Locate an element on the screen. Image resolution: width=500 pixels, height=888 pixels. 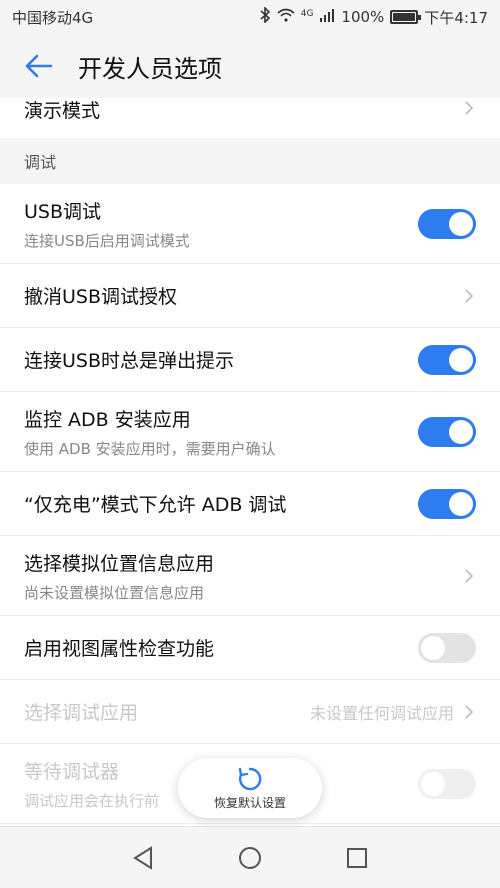
list-item-title: 选择模拟位置信息应用 is located at coordinates (119, 563).